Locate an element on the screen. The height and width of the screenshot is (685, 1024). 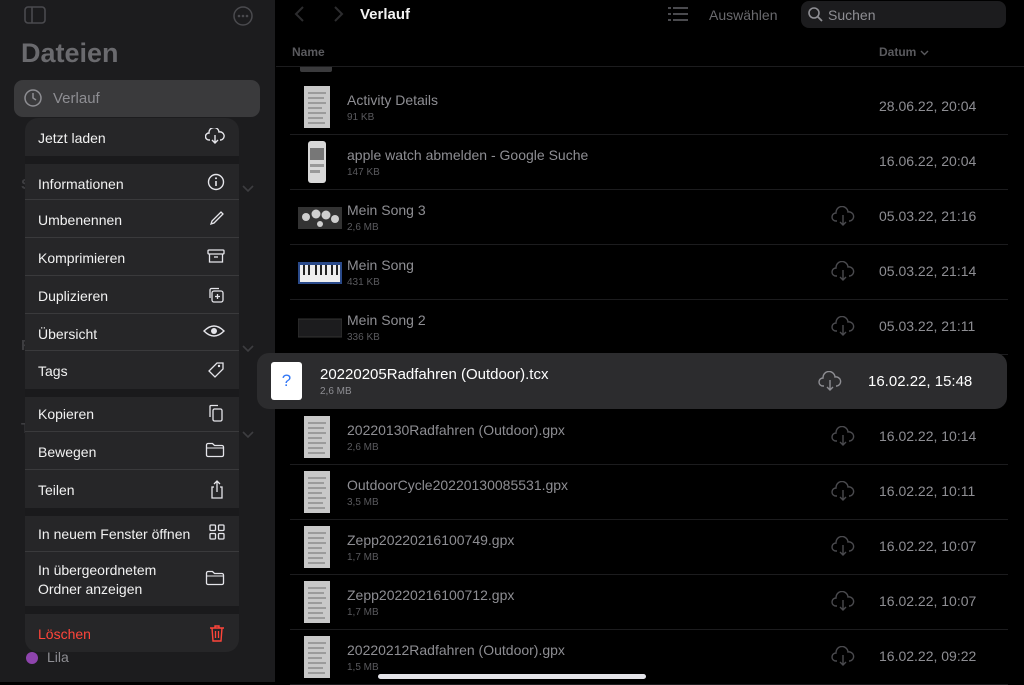
menu-item-bewegen: Bewegen is located at coordinates (132, 451).